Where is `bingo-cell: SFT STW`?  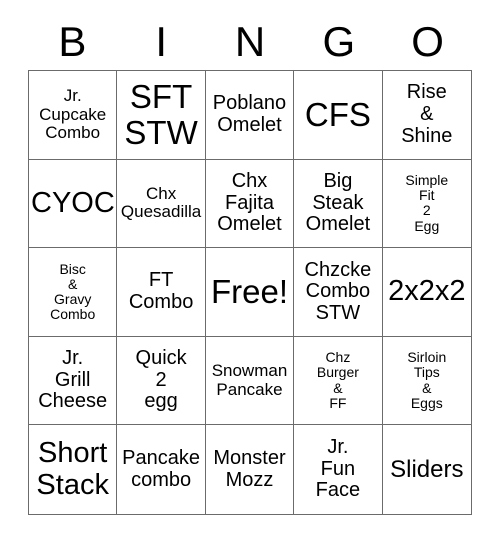 bingo-cell: SFT STW is located at coordinates (161, 115).